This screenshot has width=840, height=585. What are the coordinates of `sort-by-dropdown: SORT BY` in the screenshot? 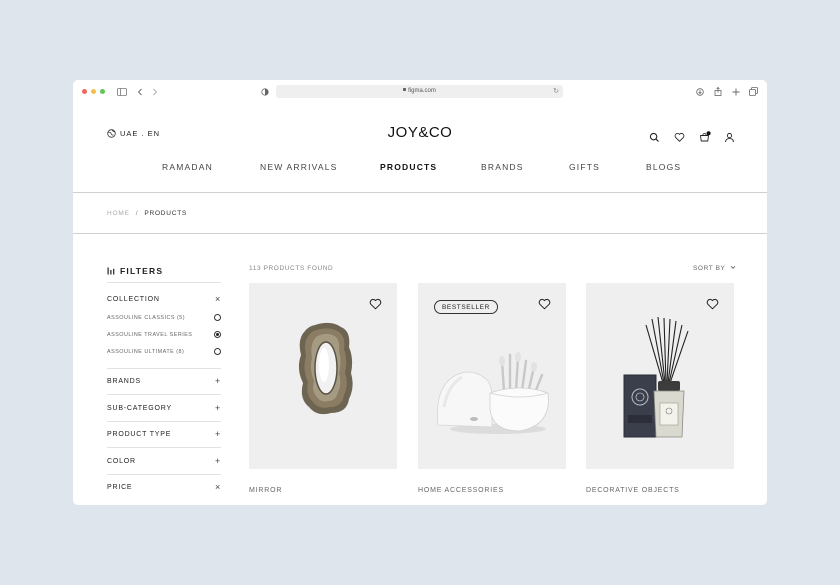 It's located at (714, 268).